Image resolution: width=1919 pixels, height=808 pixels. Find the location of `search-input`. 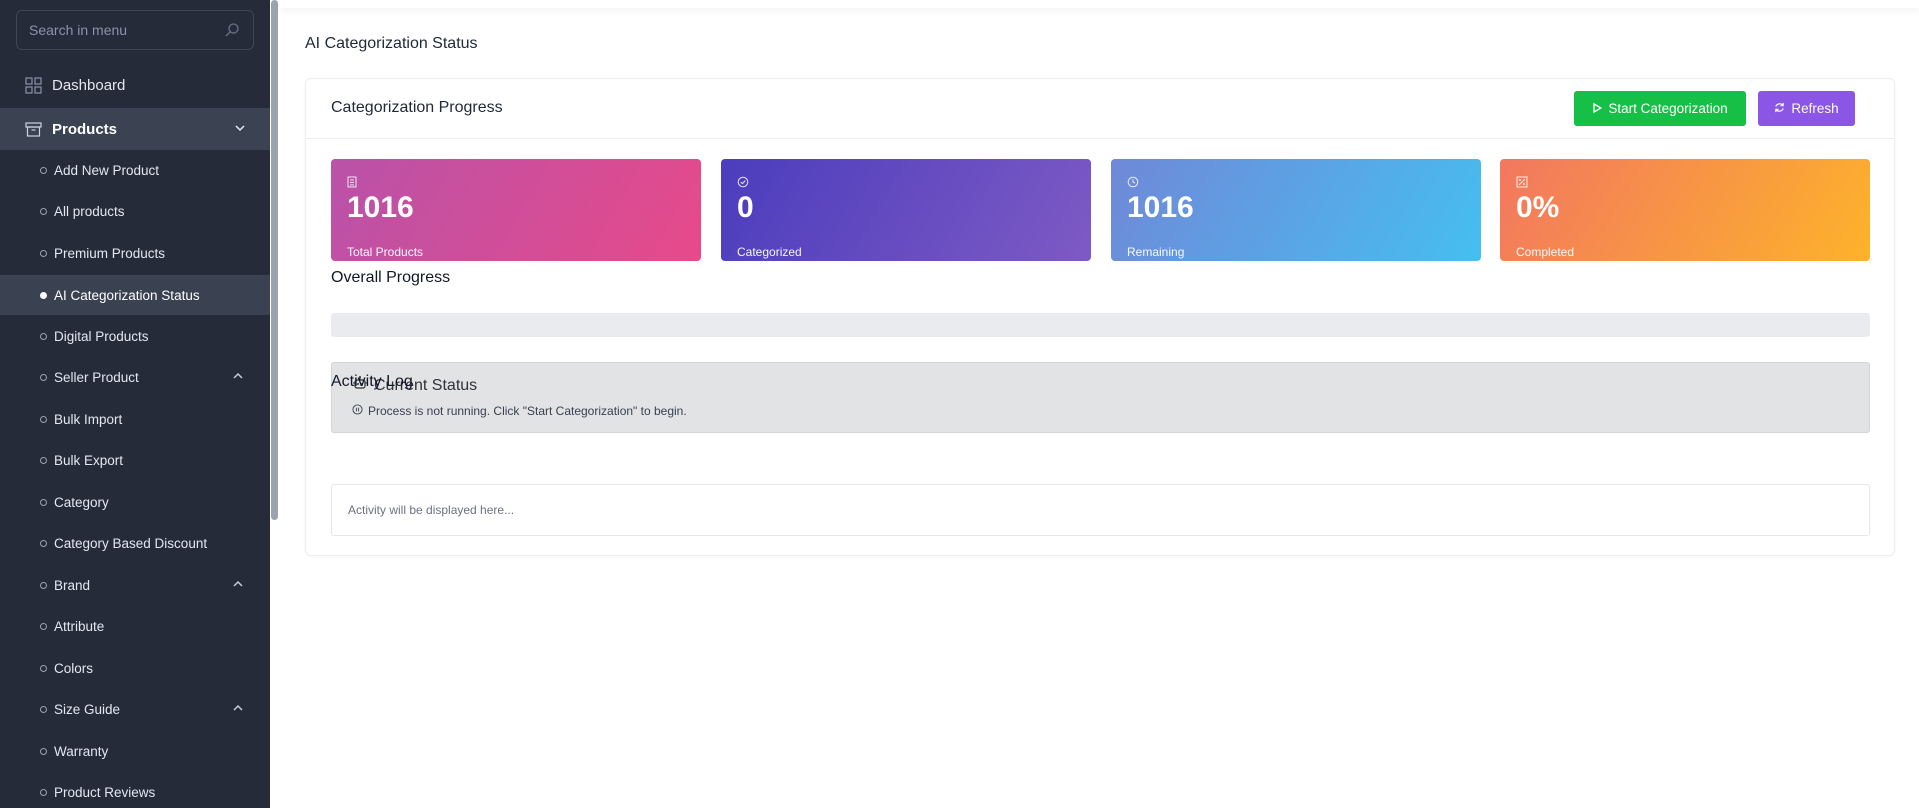

search-input is located at coordinates (126, 30).